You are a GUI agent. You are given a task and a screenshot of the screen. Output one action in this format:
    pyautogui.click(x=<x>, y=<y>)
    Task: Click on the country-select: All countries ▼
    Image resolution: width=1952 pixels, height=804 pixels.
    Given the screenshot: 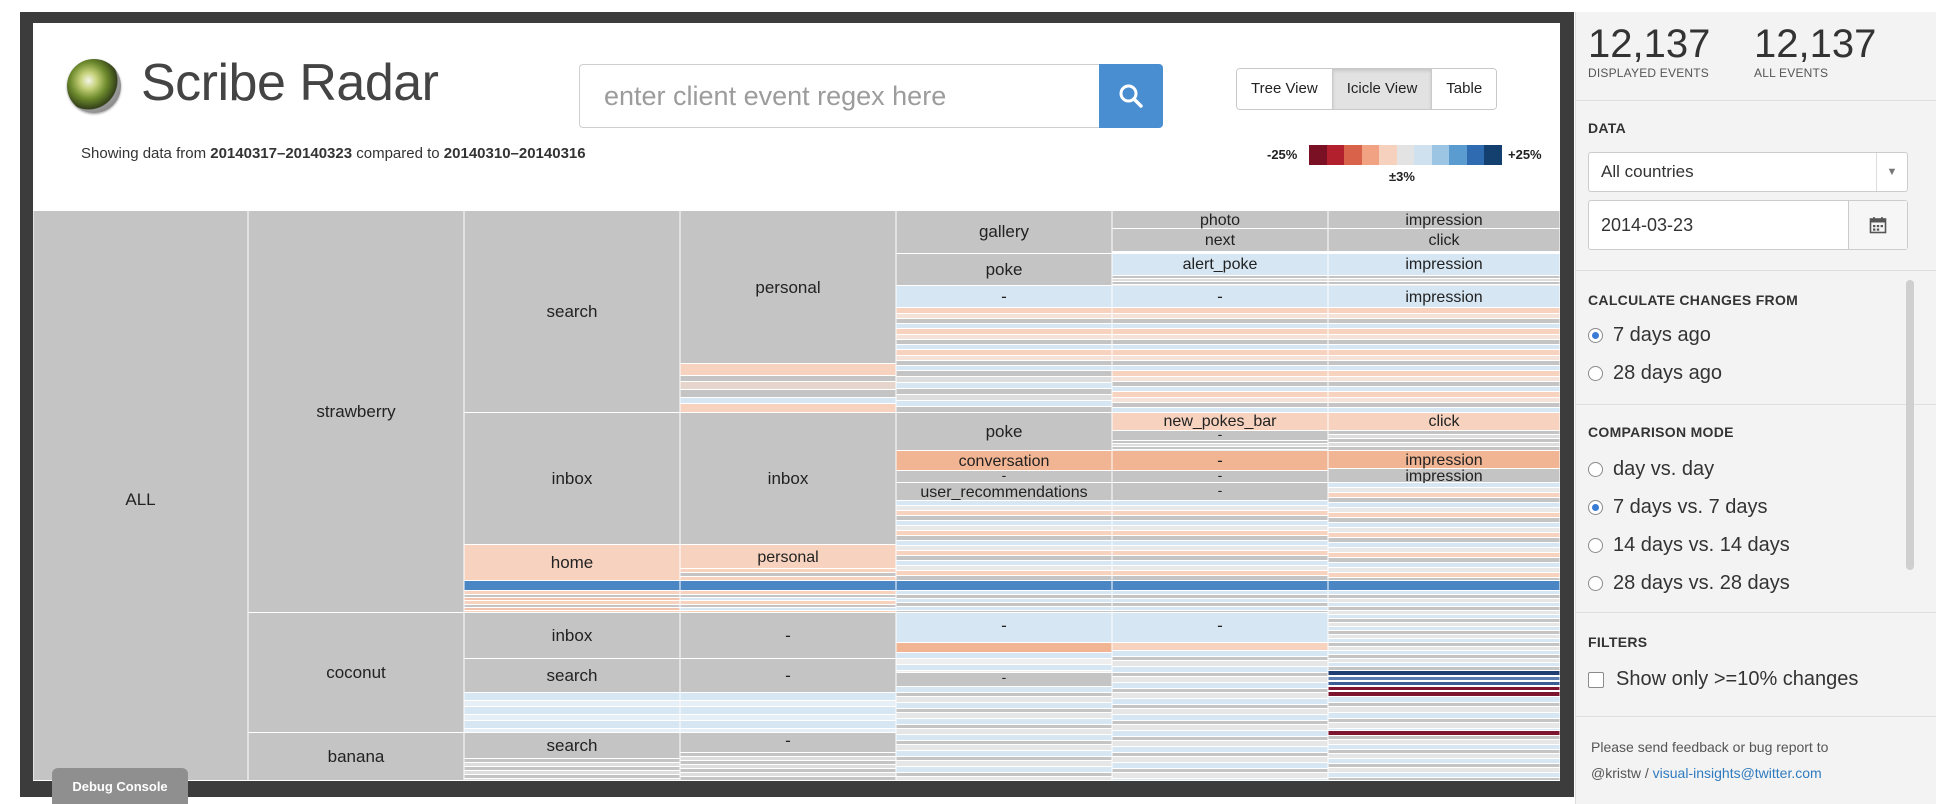 What is the action you would take?
    pyautogui.click(x=1748, y=172)
    